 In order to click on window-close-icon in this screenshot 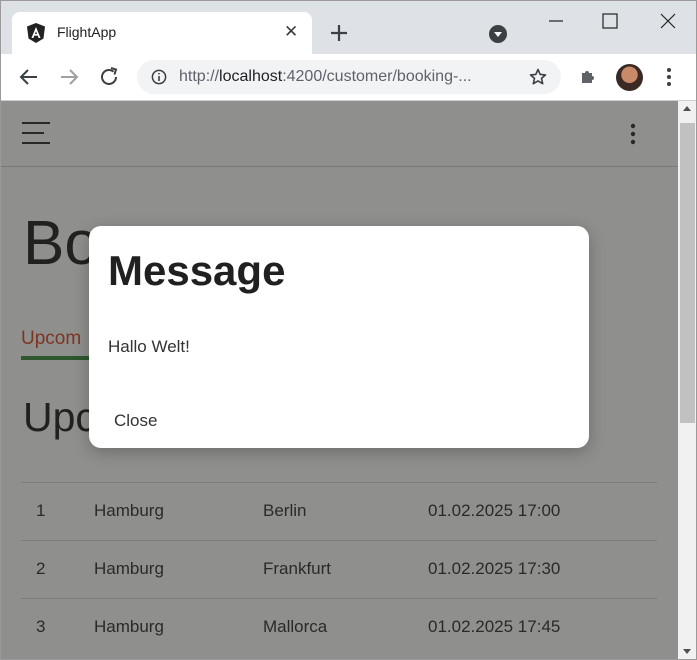, I will do `click(668, 21)`.